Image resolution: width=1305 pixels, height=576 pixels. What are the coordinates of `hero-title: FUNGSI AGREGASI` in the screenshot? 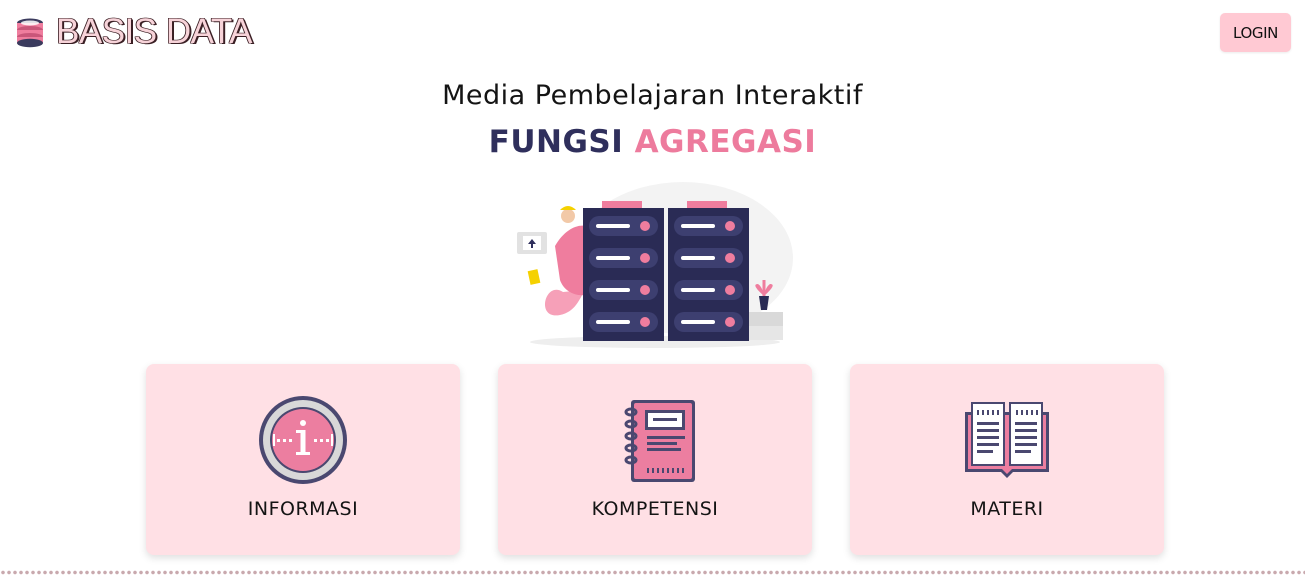 It's located at (652, 142).